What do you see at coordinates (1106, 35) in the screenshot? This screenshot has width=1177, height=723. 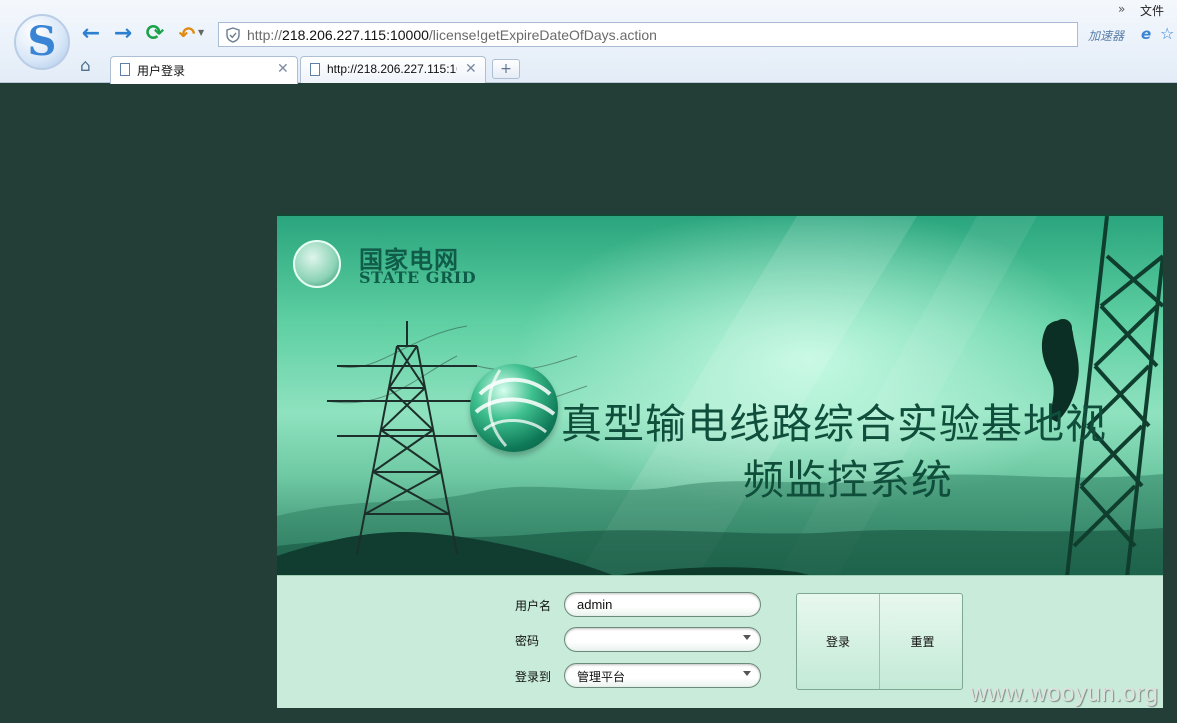 I see `accelerator-button: 加速器` at bounding box center [1106, 35].